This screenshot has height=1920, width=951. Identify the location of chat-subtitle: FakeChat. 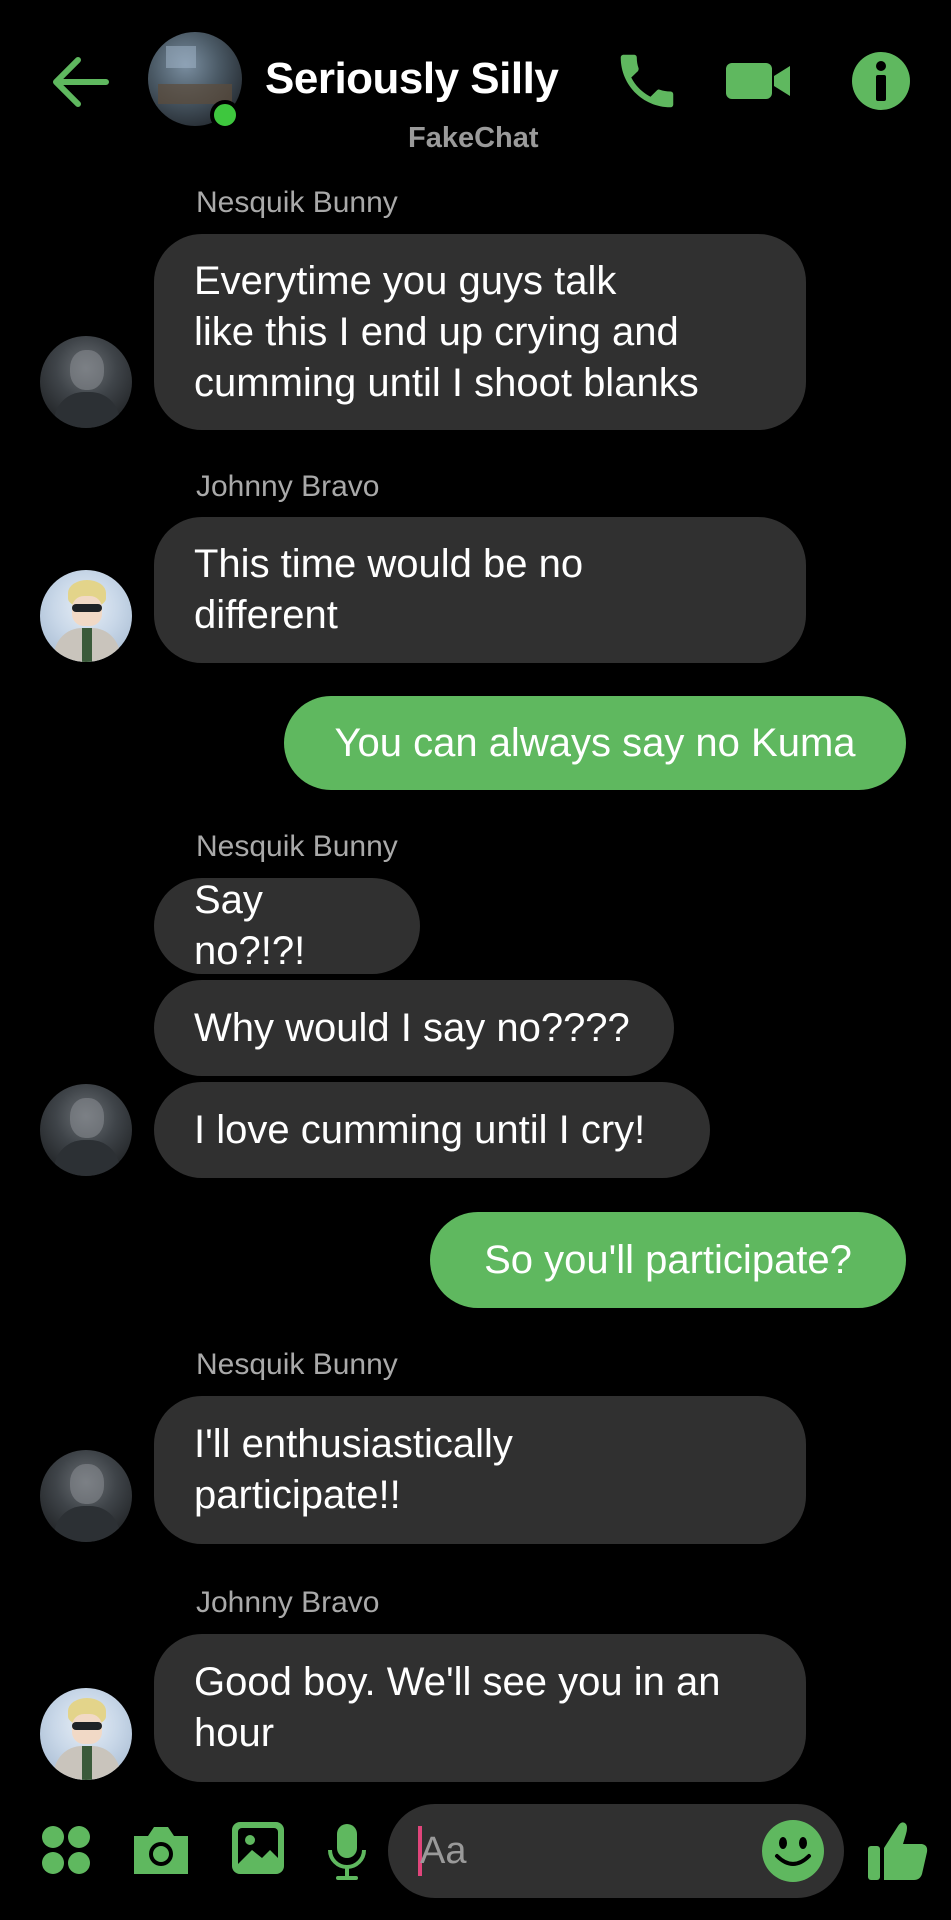
(473, 138).